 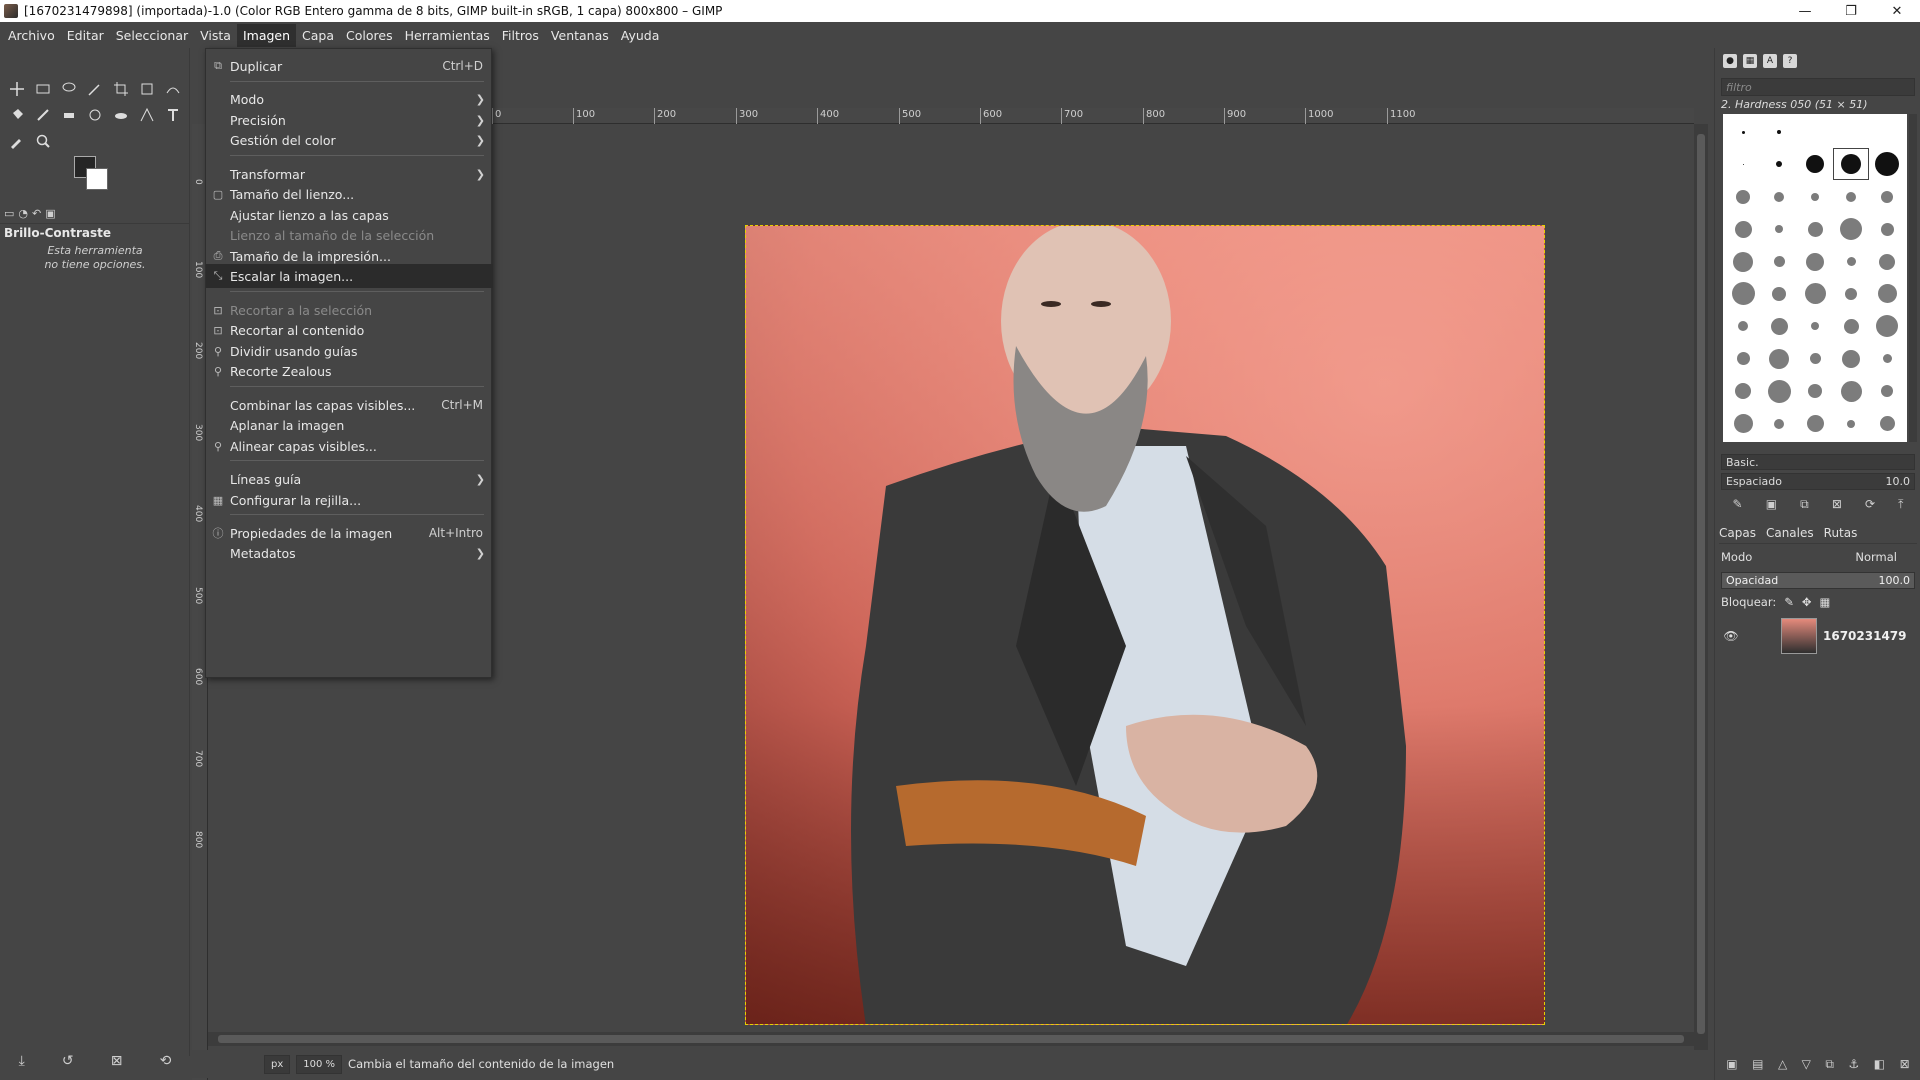 What do you see at coordinates (1851, 11) in the screenshot?
I see `maximize-button: ❐` at bounding box center [1851, 11].